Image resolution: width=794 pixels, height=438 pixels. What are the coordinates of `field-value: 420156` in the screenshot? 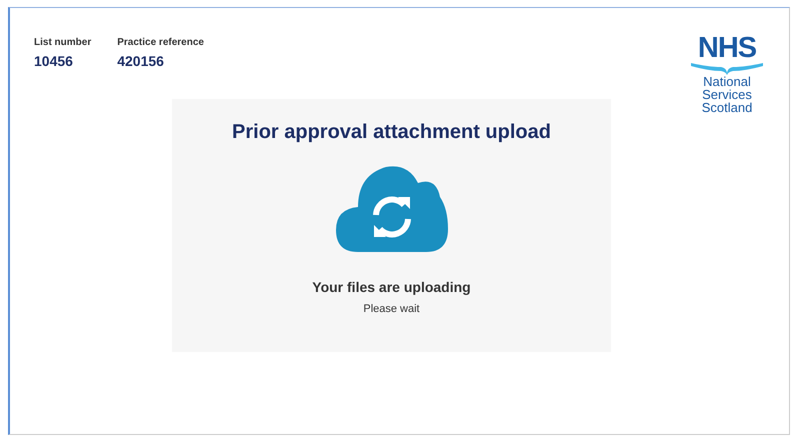 It's located at (141, 61).